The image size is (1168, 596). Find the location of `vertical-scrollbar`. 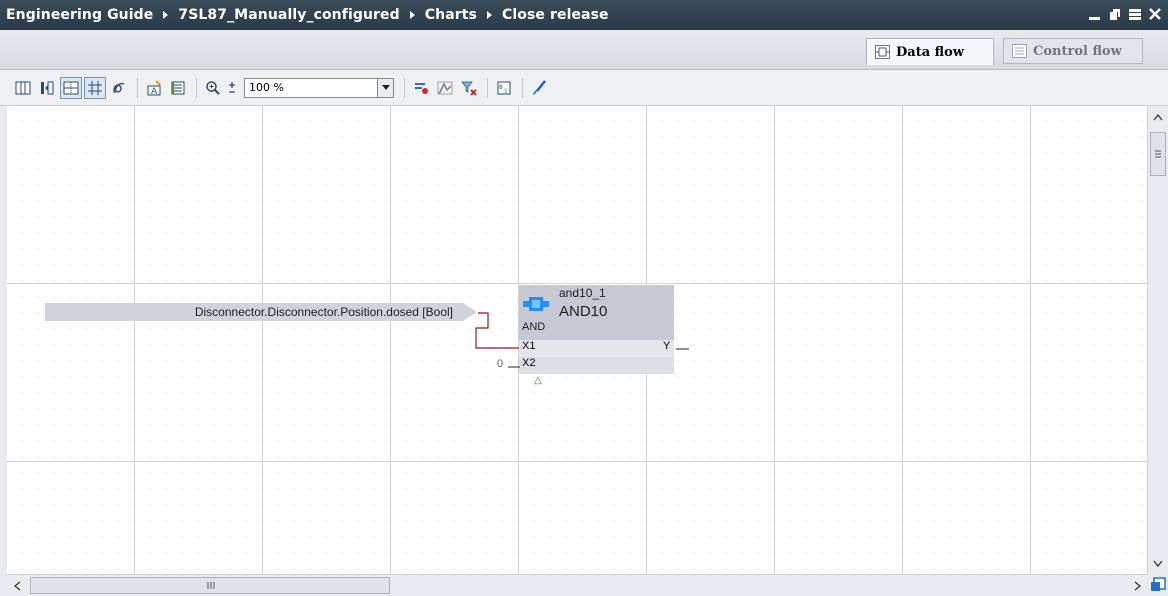

vertical-scrollbar is located at coordinates (1157, 340).